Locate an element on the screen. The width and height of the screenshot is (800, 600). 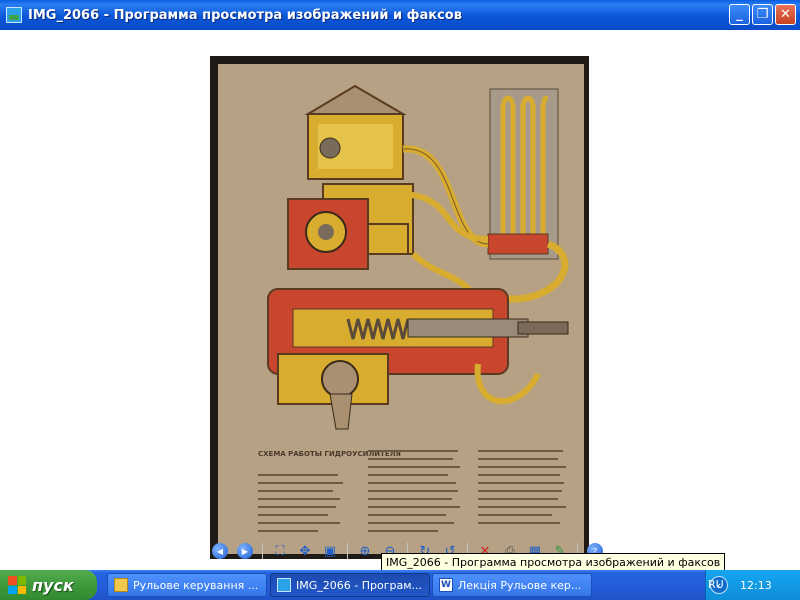
maximize-button: ❐ is located at coordinates (762, 14).